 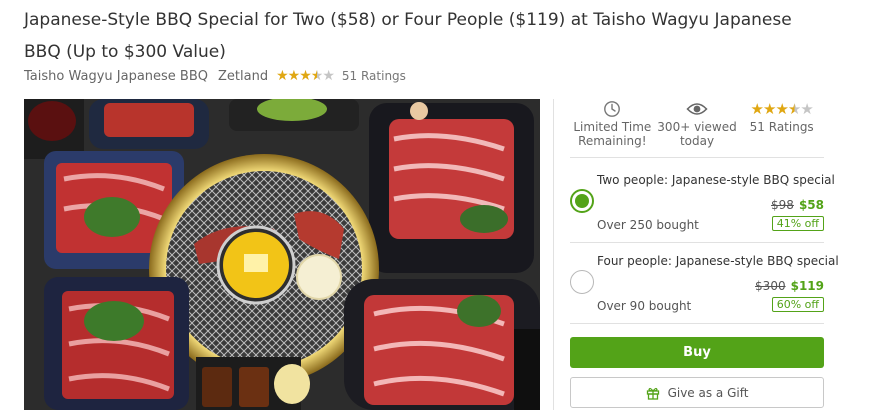 I want to click on option-radio-selected, so click(x=582, y=201).